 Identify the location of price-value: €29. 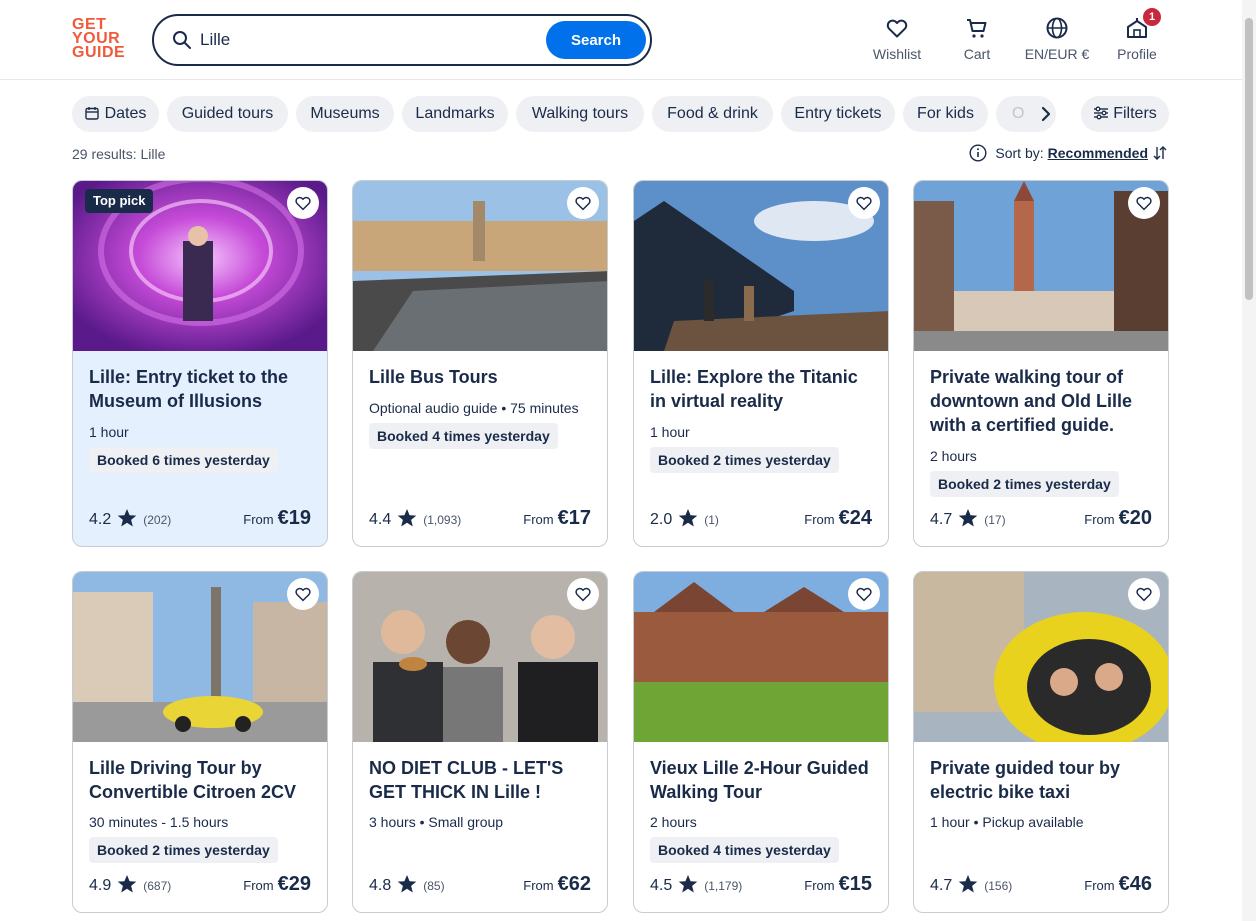
(294, 884).